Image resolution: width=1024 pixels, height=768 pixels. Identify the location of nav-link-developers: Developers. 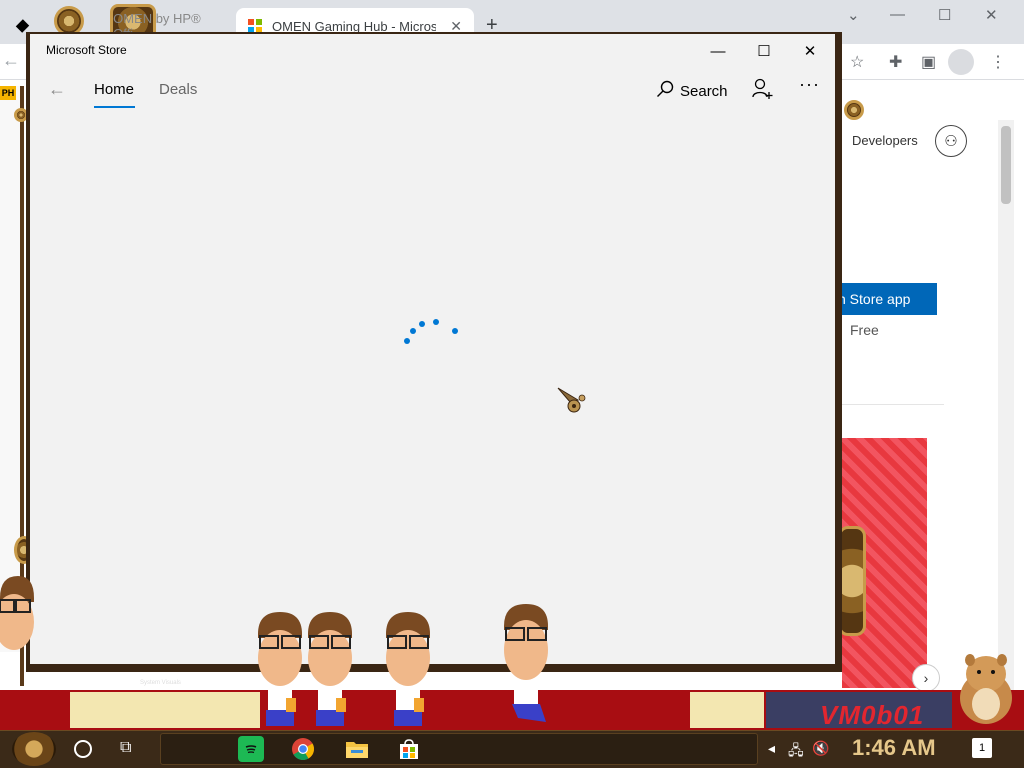
(885, 140).